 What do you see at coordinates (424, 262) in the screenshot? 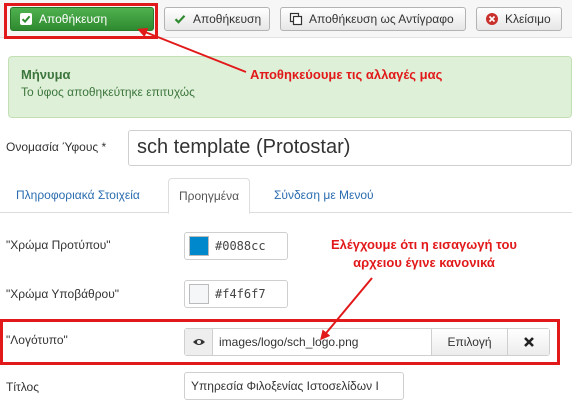
I see `check-annotation-line2: αρχειου έγινε κανονικά` at bounding box center [424, 262].